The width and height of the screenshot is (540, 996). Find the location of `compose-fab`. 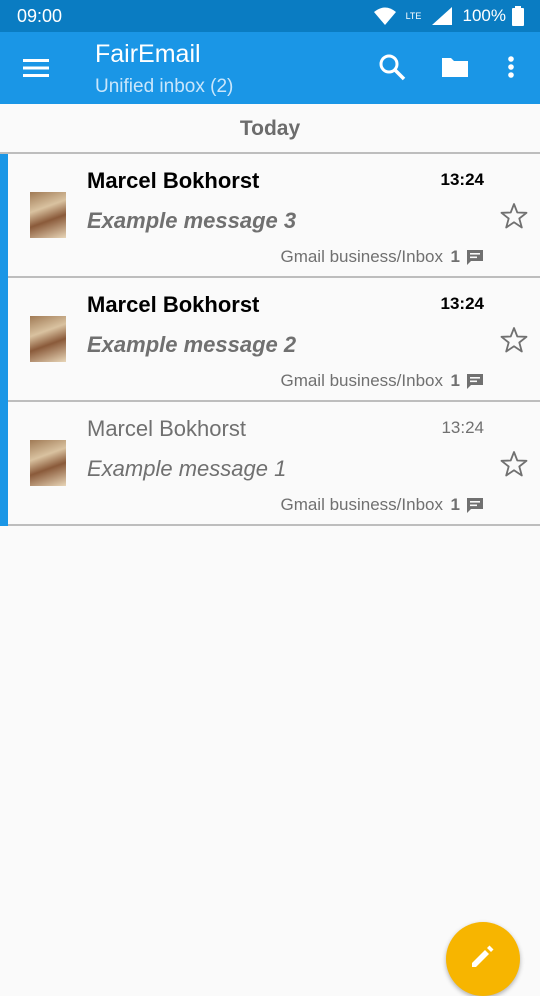

compose-fab is located at coordinates (483, 959).